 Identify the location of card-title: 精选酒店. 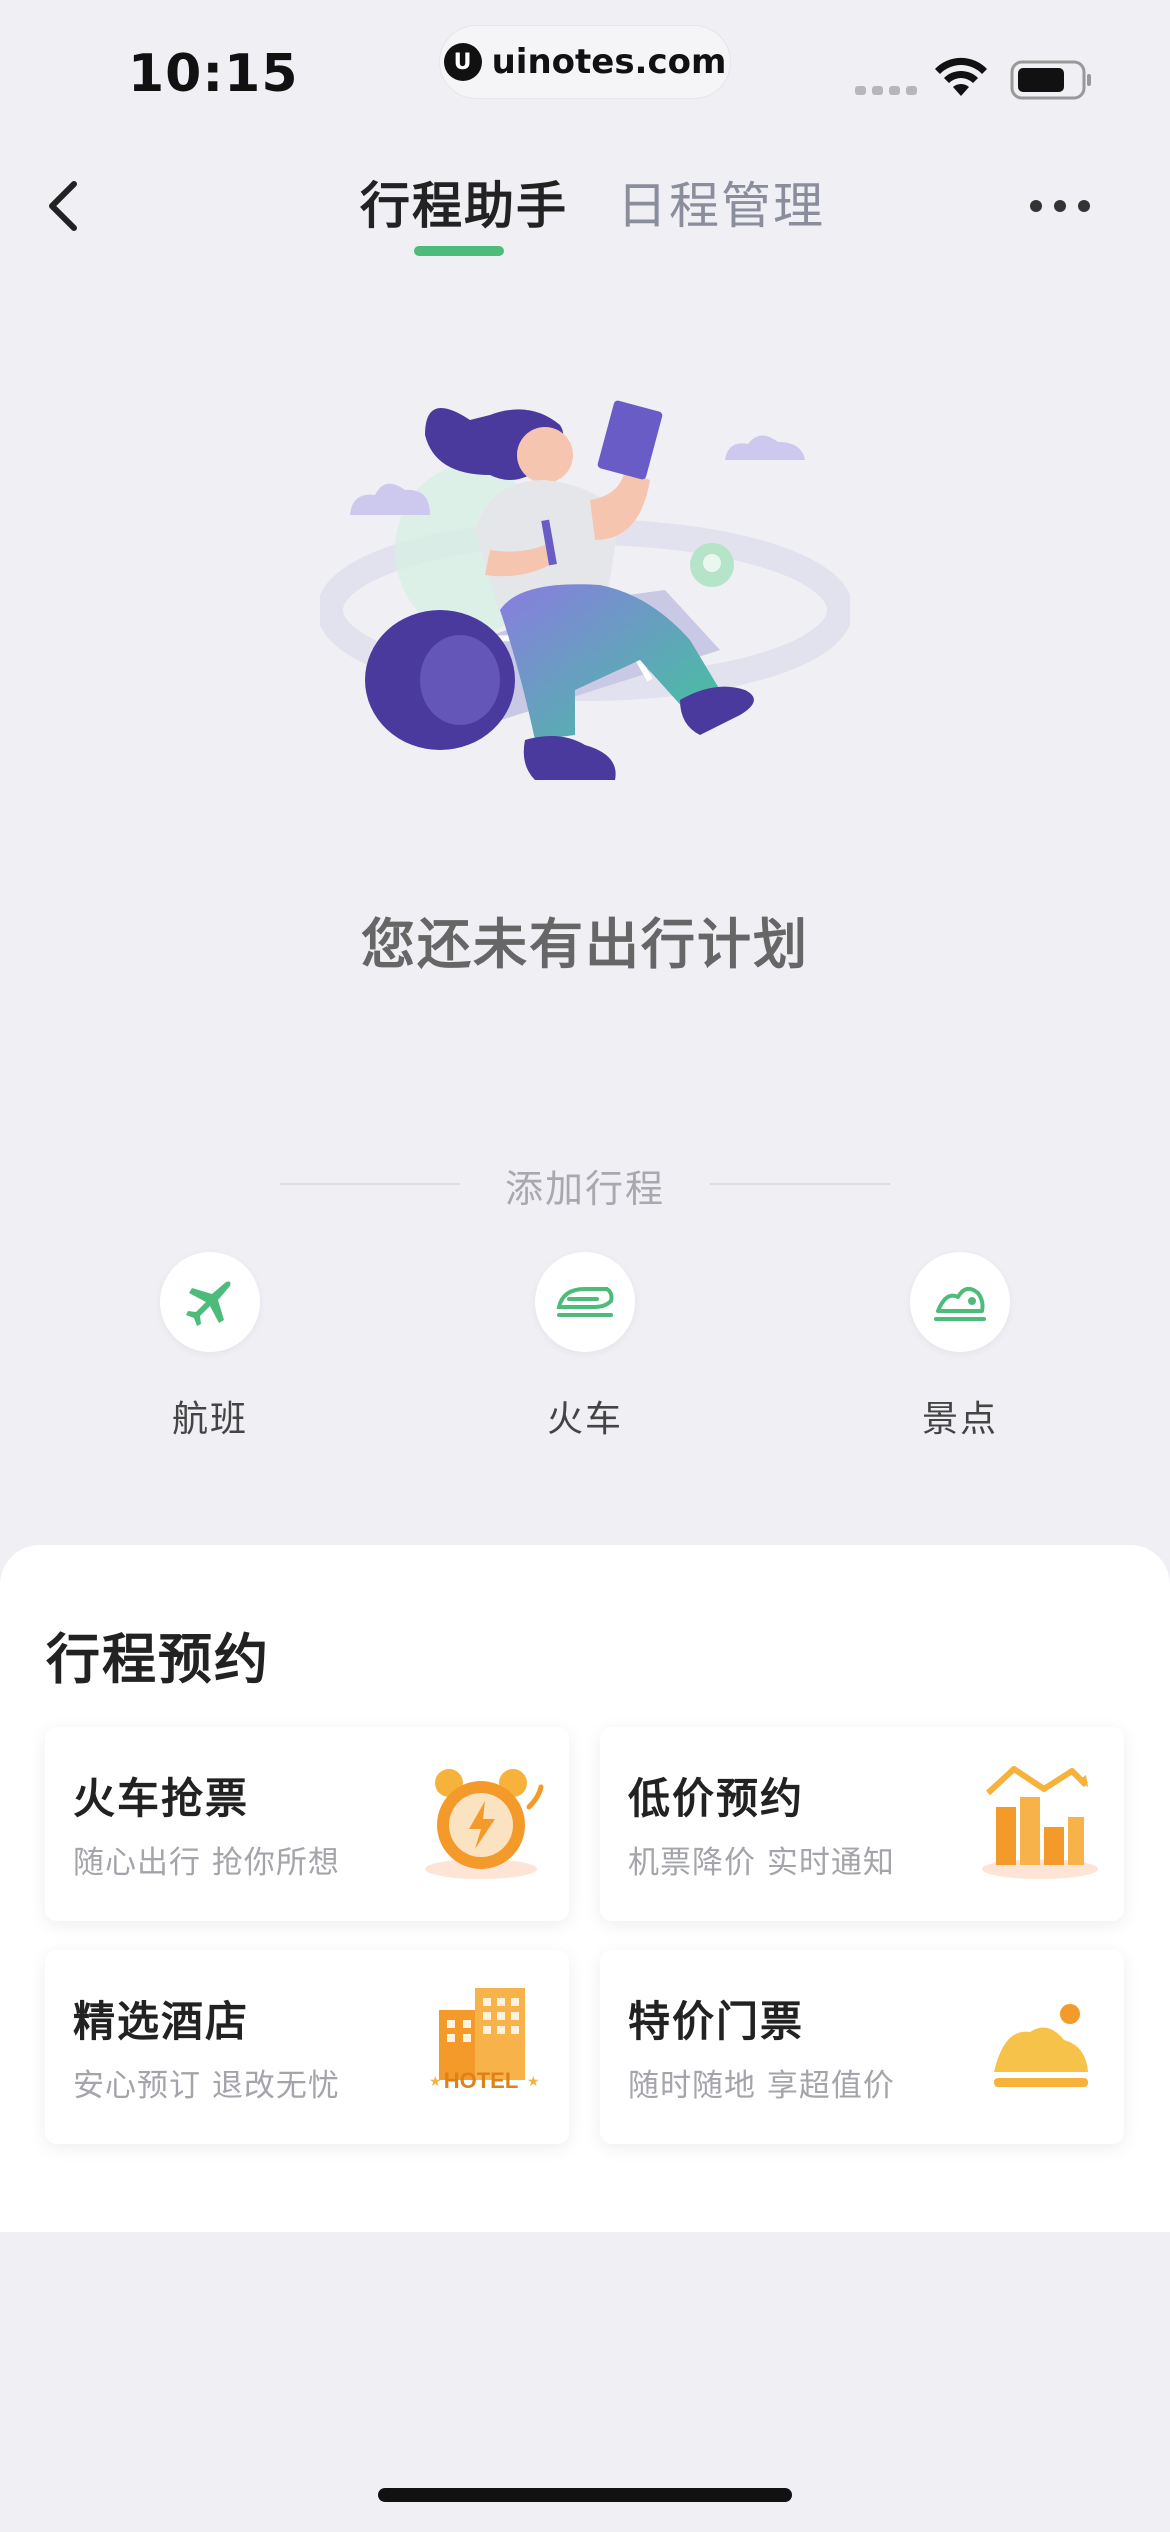
(161, 2021).